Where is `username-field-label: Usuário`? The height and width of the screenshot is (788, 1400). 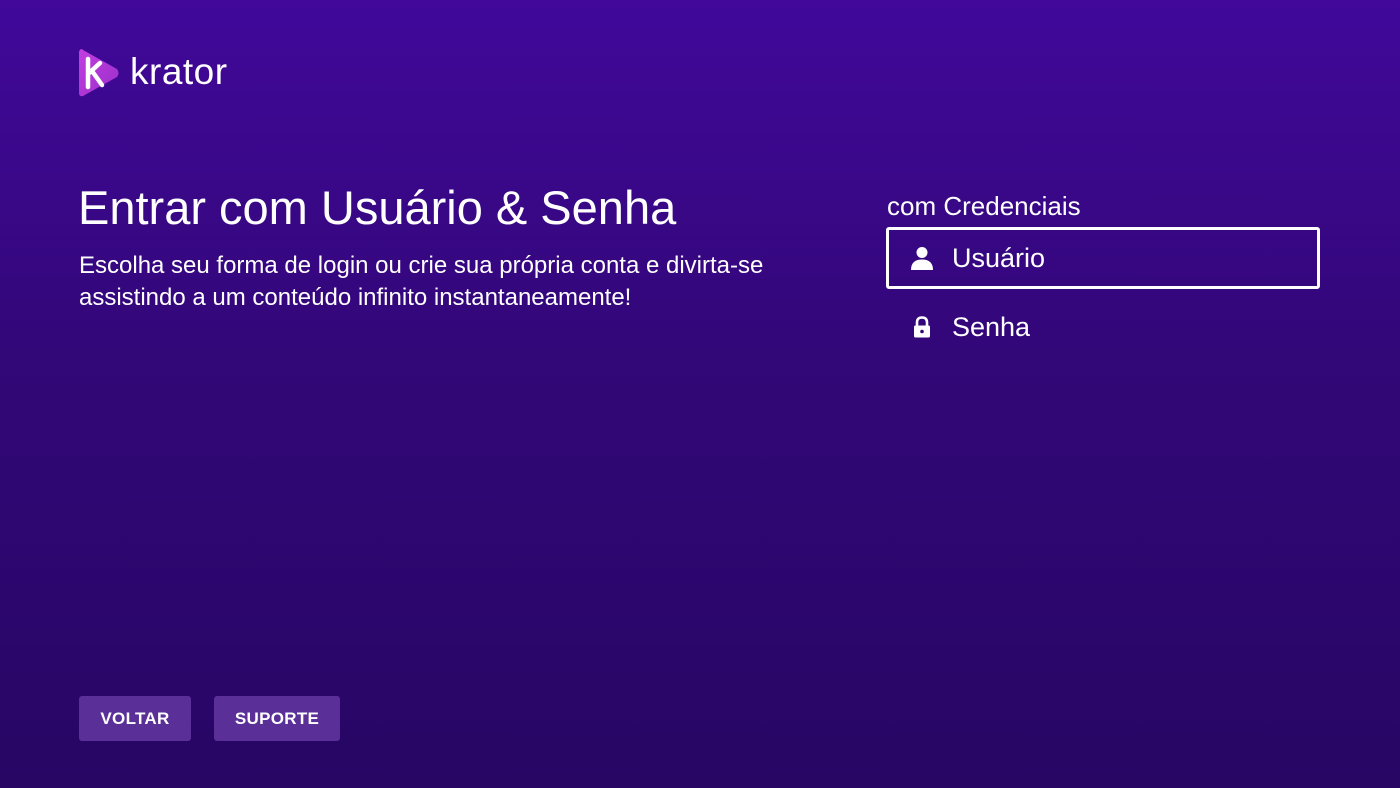
username-field-label: Usuário is located at coordinates (999, 257).